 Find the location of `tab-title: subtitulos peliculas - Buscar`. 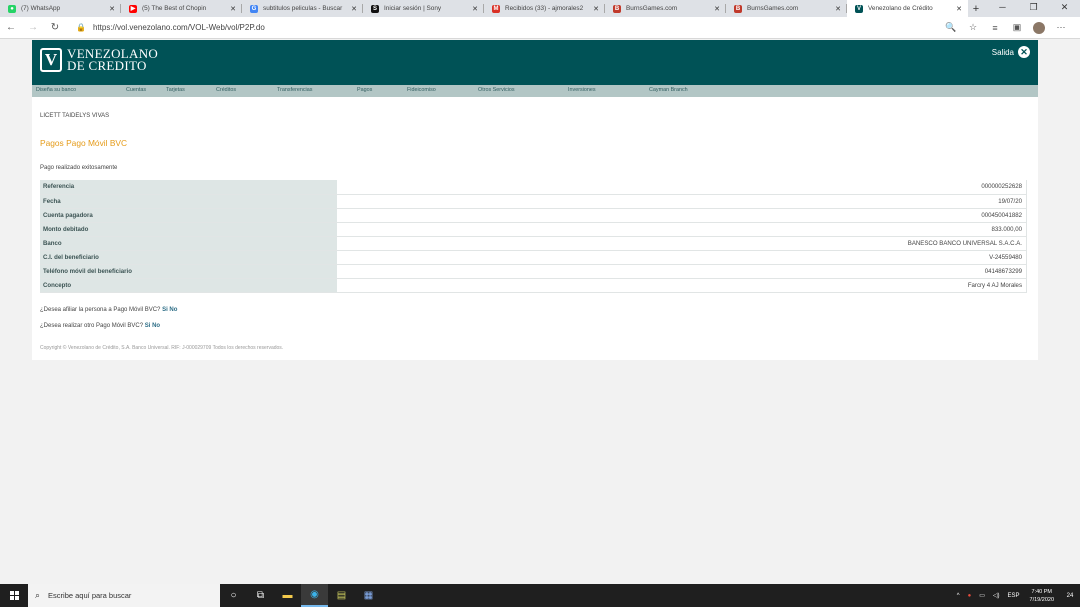

tab-title: subtitulos peliculas - Buscar is located at coordinates (303, 8).